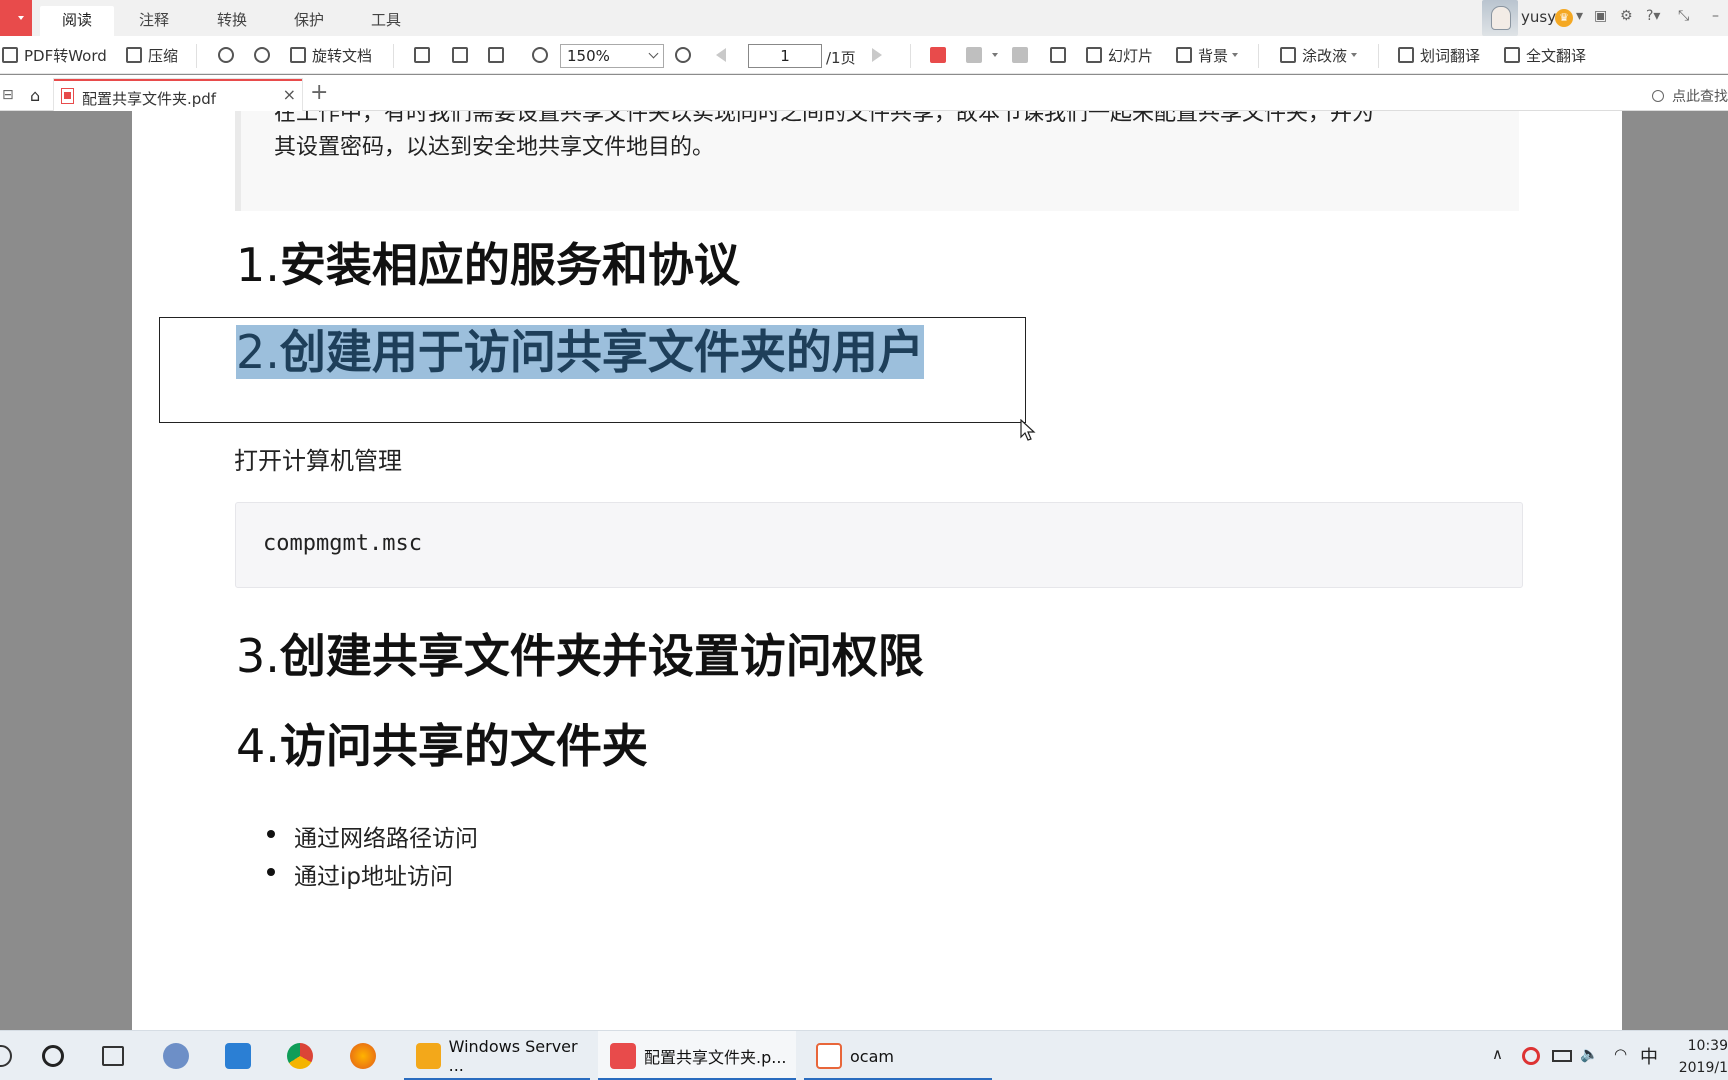  Describe the element at coordinates (898, 1055) in the screenshot. I see `taskbar-app-ocam: ocam` at that location.